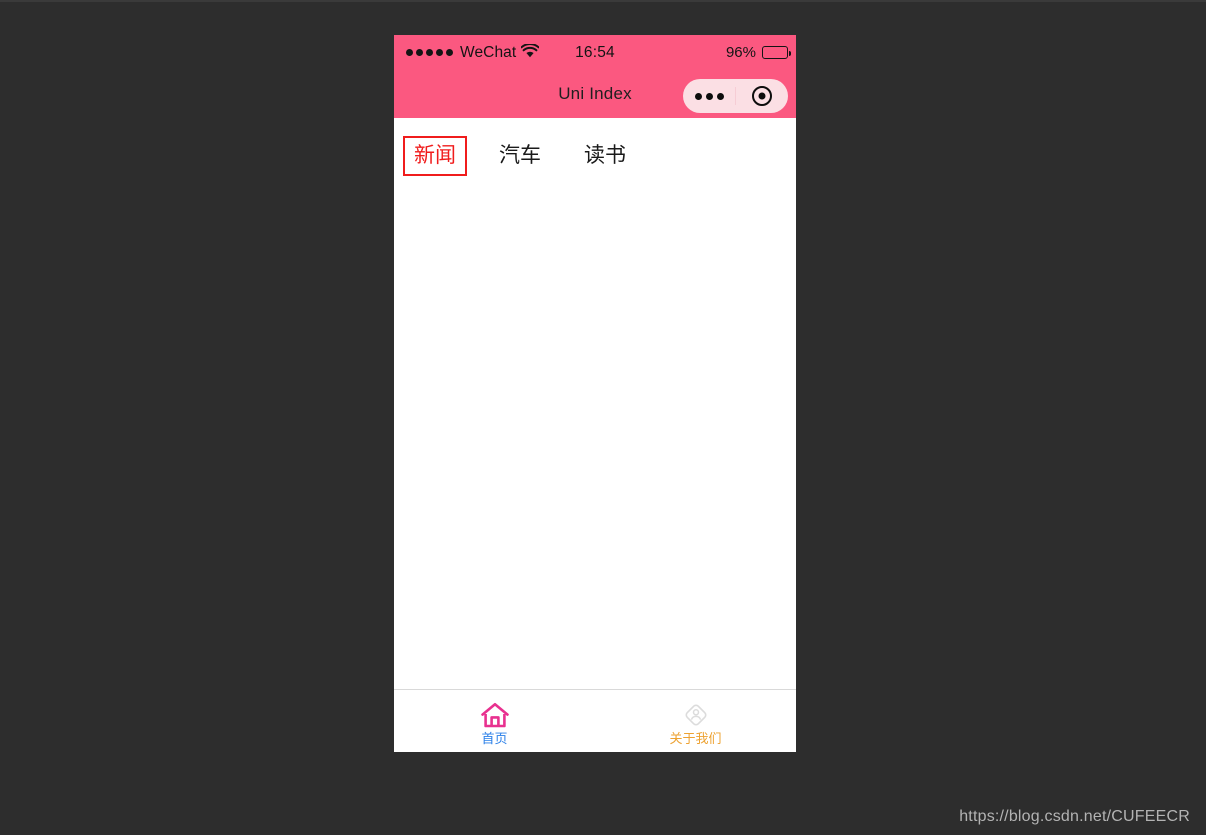  I want to click on user-diamond-icon, so click(696, 715).